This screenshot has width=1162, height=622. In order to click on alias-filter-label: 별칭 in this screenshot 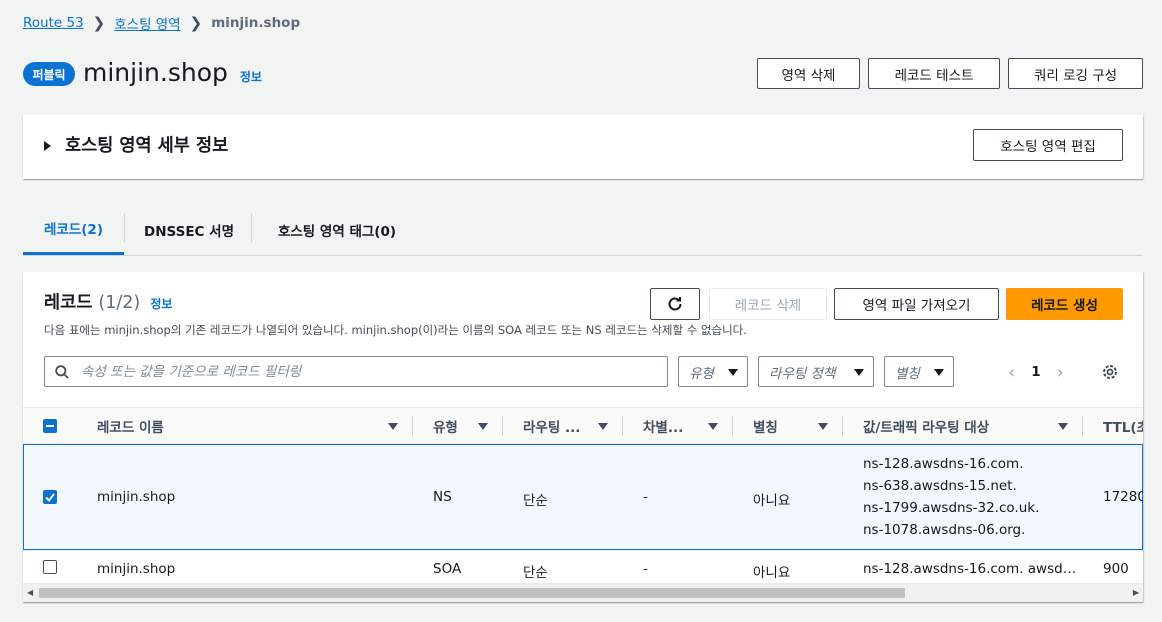, I will do `click(907, 373)`.